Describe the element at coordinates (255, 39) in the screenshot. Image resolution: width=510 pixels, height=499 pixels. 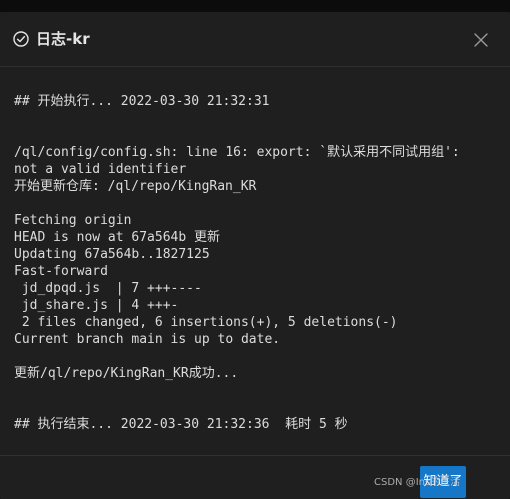
I see `dialog-header: 日志-kr` at that location.